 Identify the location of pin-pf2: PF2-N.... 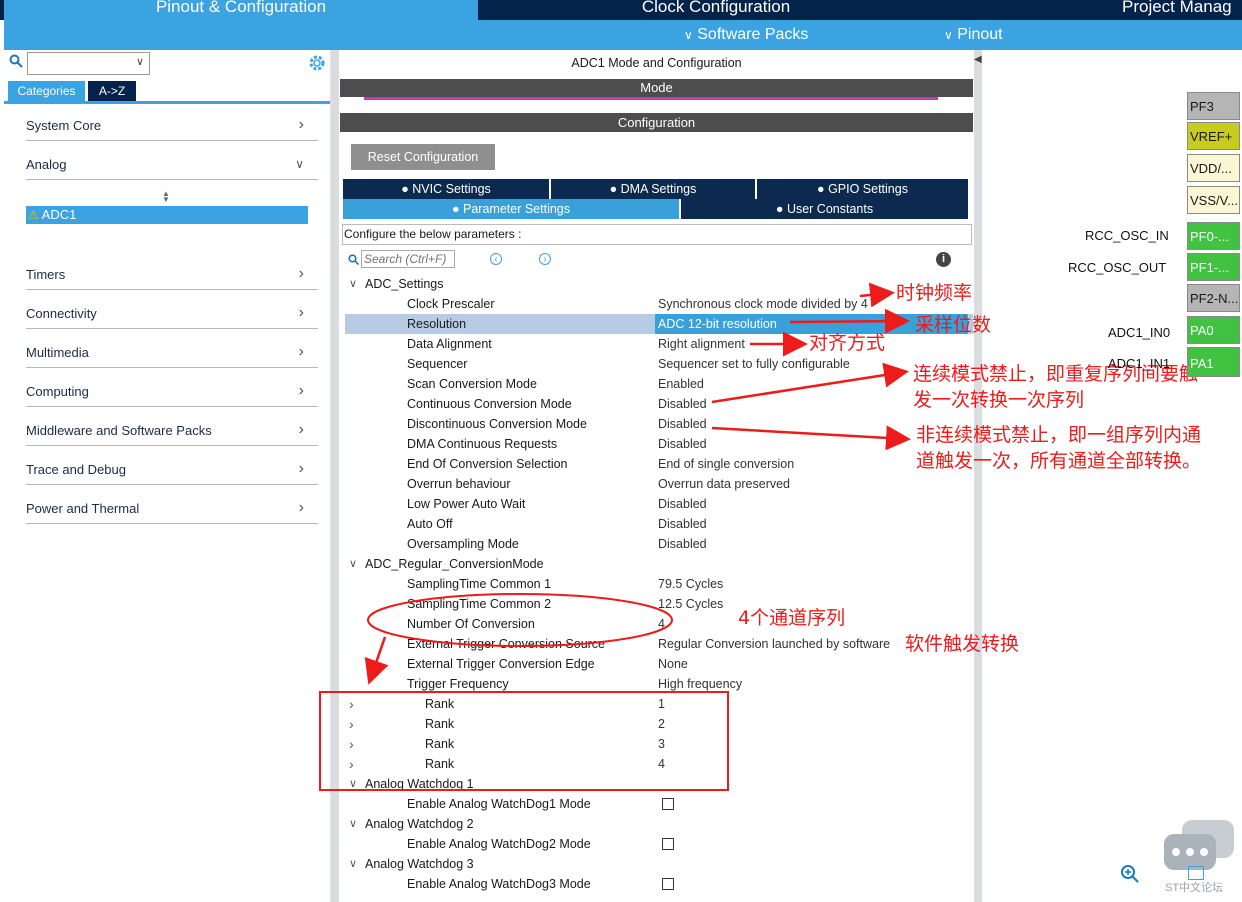
(1213, 298).